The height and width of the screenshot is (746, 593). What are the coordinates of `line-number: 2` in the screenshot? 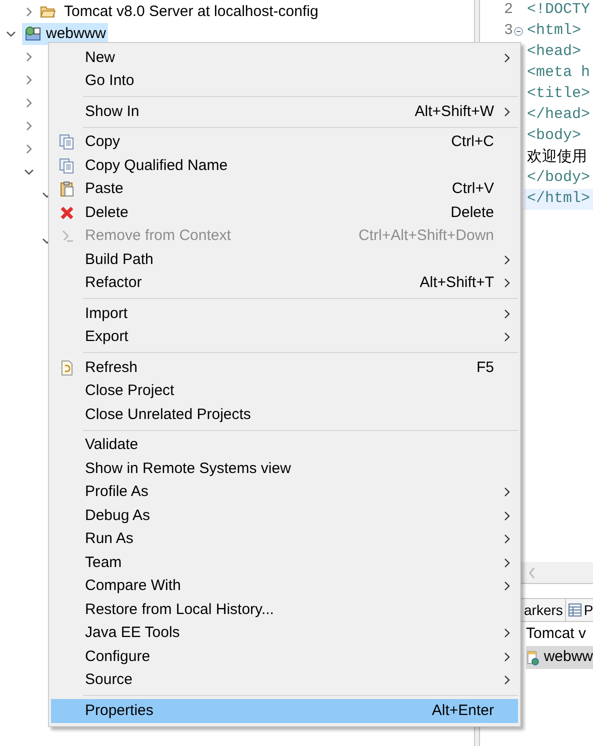 It's located at (508, 10).